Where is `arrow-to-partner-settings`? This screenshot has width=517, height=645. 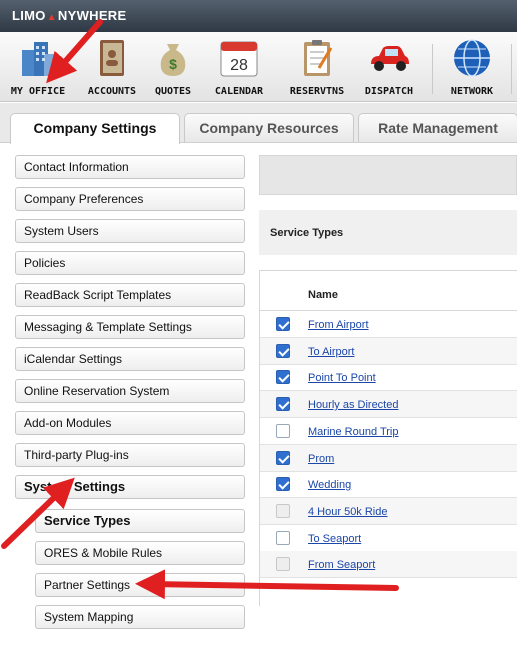 arrow-to-partner-settings is located at coordinates (267, 584).